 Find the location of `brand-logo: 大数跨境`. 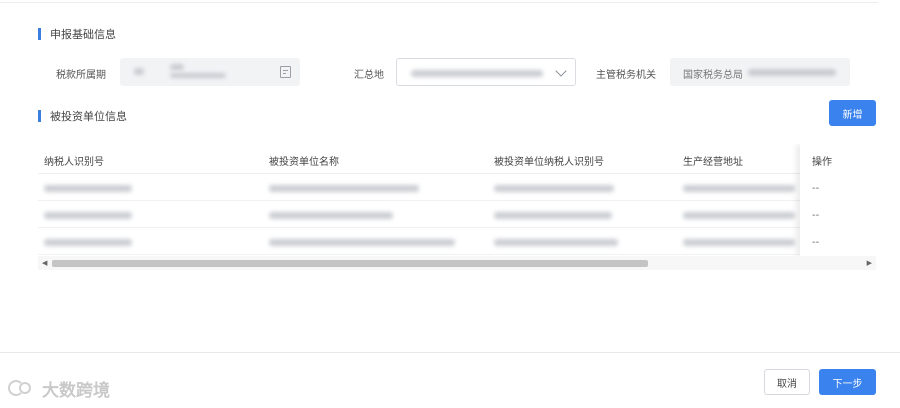

brand-logo: 大数跨境 is located at coordinates (59, 388).